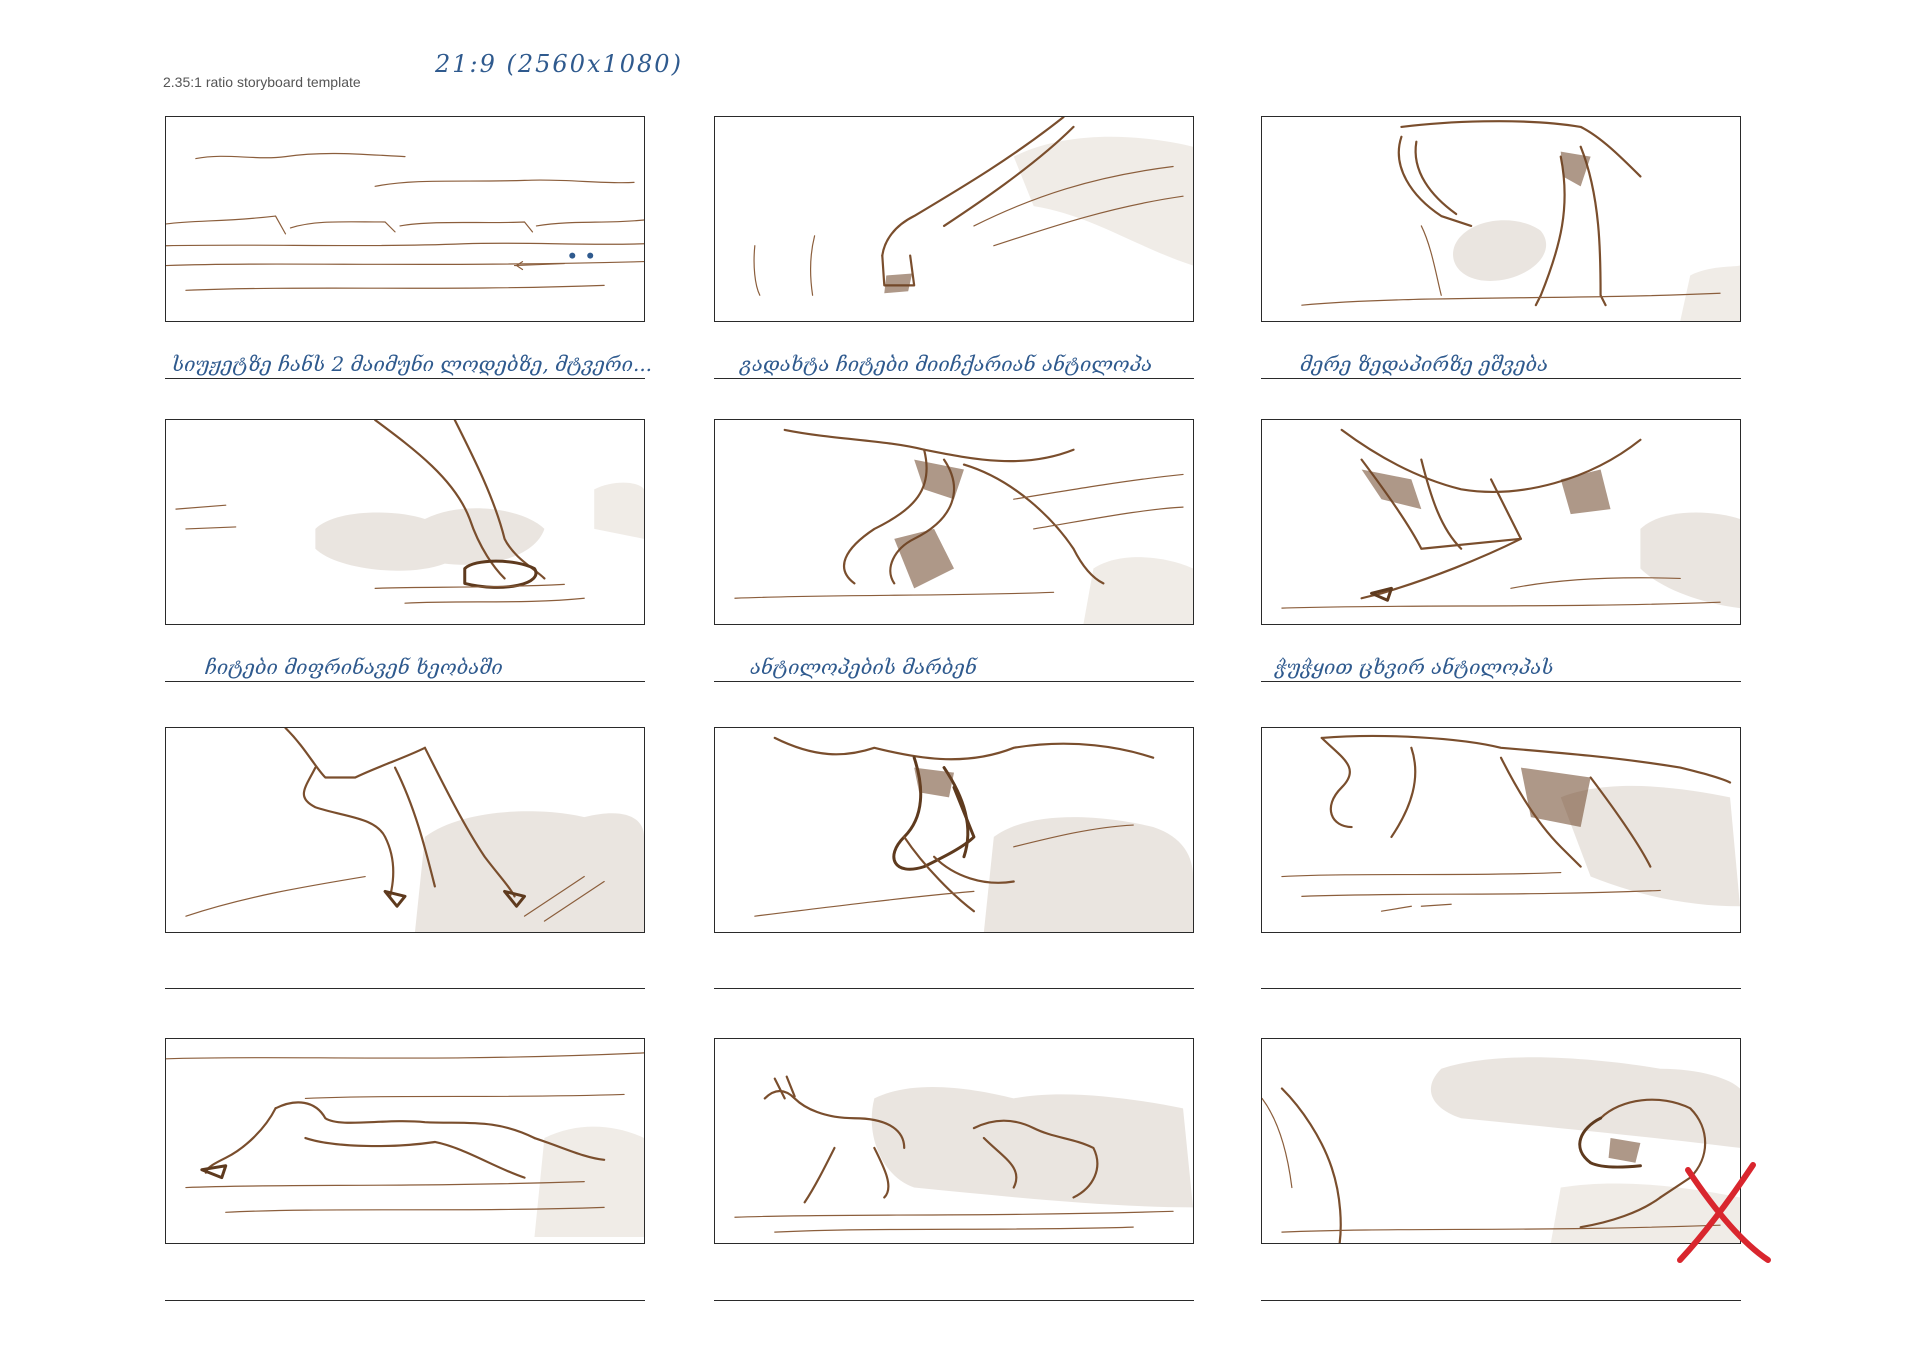 Image resolution: width=1920 pixels, height=1357 pixels. What do you see at coordinates (863, 667) in the screenshot?
I see `panel-caption-5: ანტილოპების მარბენ` at bounding box center [863, 667].